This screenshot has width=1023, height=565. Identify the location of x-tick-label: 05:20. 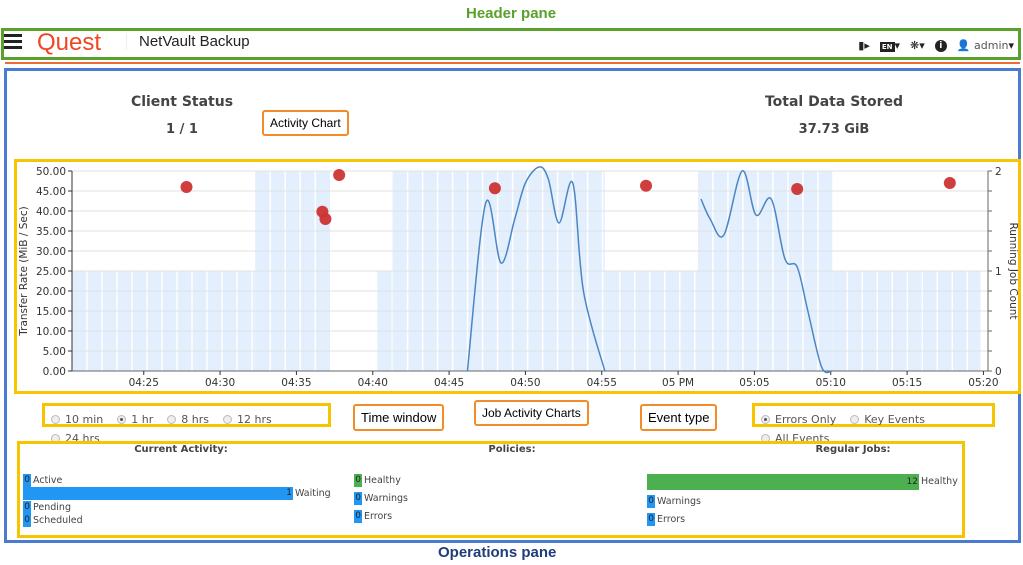
(983, 383).